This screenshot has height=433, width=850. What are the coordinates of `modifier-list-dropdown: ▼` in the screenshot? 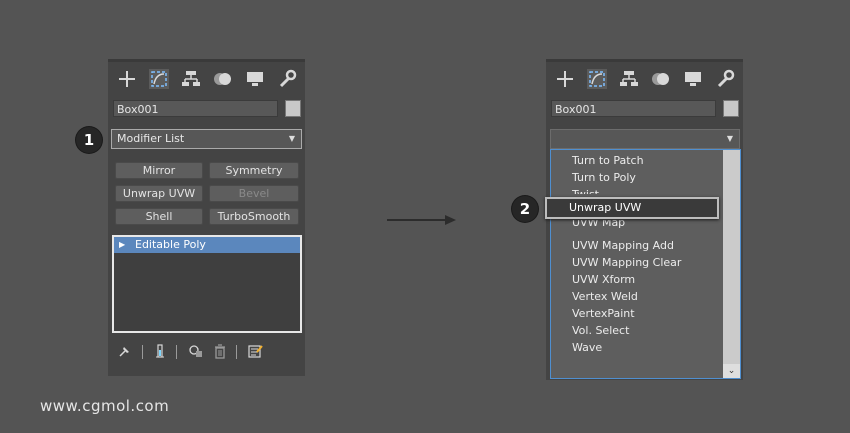 It's located at (645, 139).